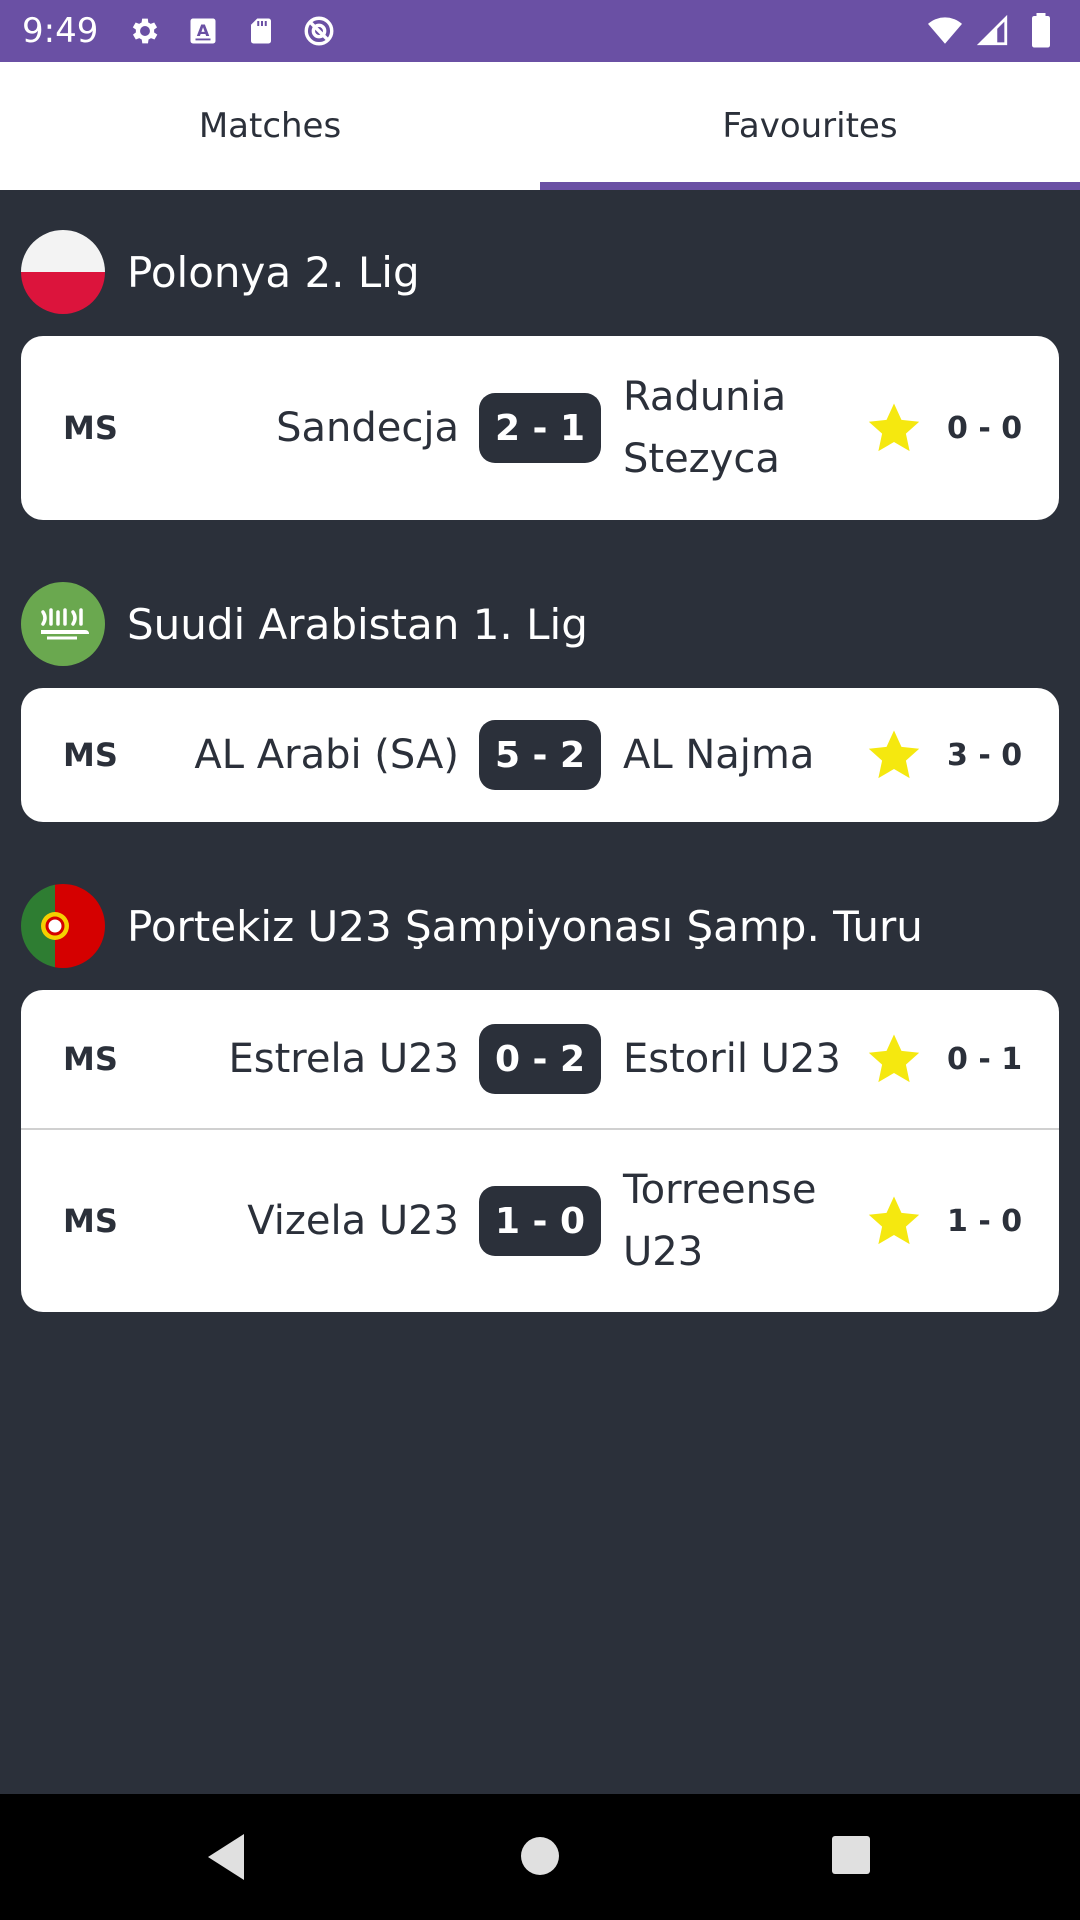 This screenshot has width=1080, height=1920. Describe the element at coordinates (63, 624) in the screenshot. I see `saudi-arabia-flag-icon` at that location.